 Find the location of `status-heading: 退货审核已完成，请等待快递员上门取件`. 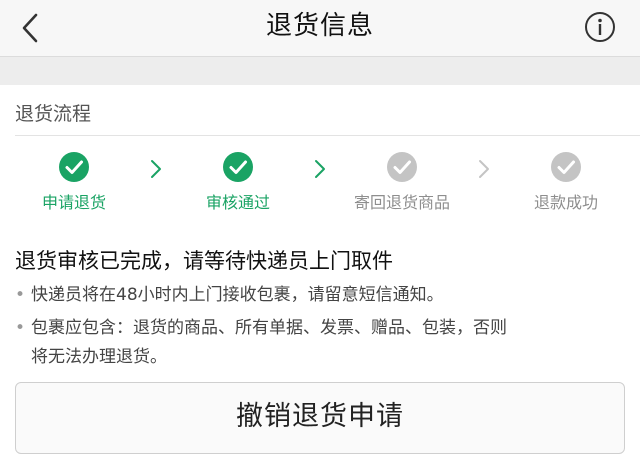

status-heading: 退货审核已完成，请等待快递员上门取件 is located at coordinates (204, 261).